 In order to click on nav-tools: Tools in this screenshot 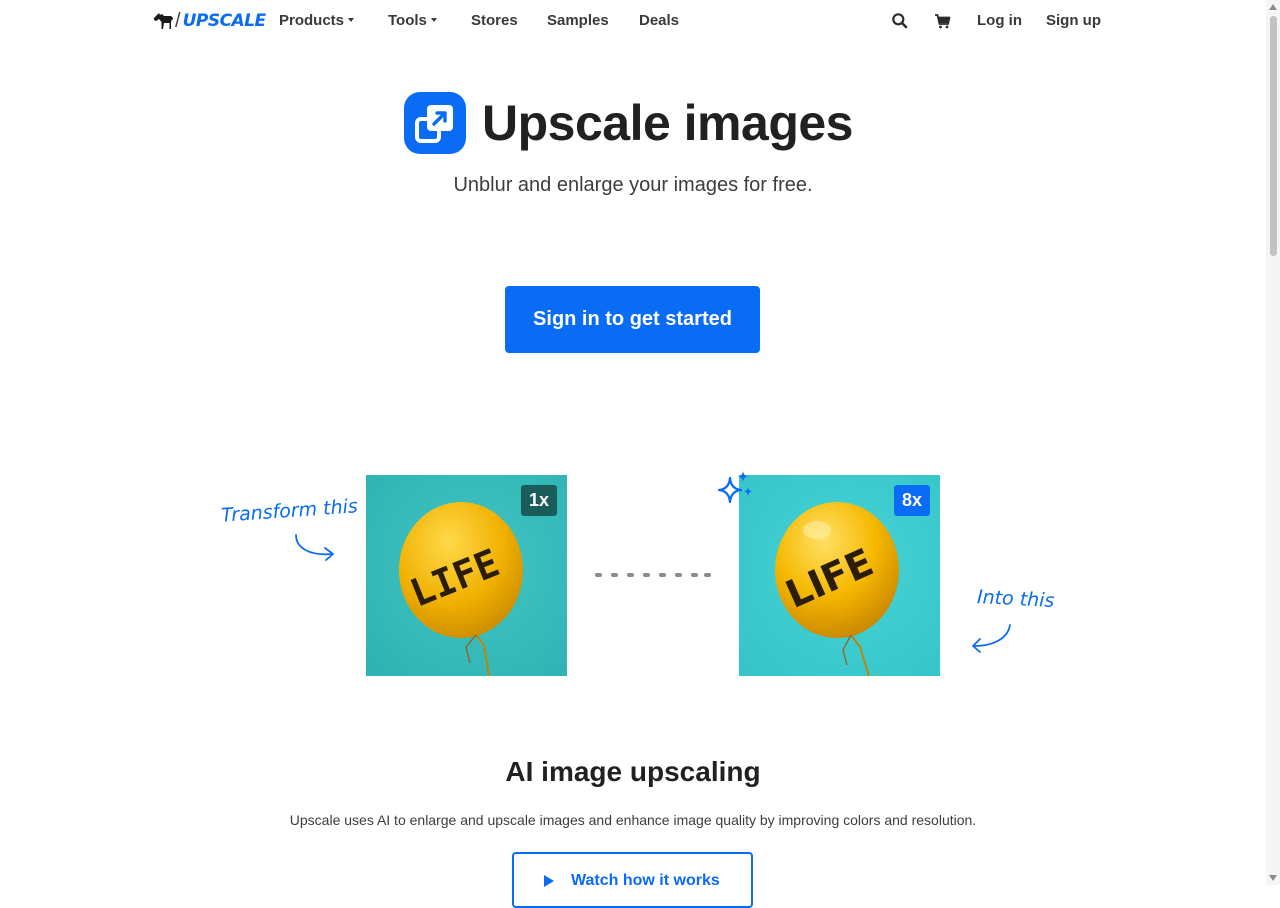, I will do `click(412, 21)`.